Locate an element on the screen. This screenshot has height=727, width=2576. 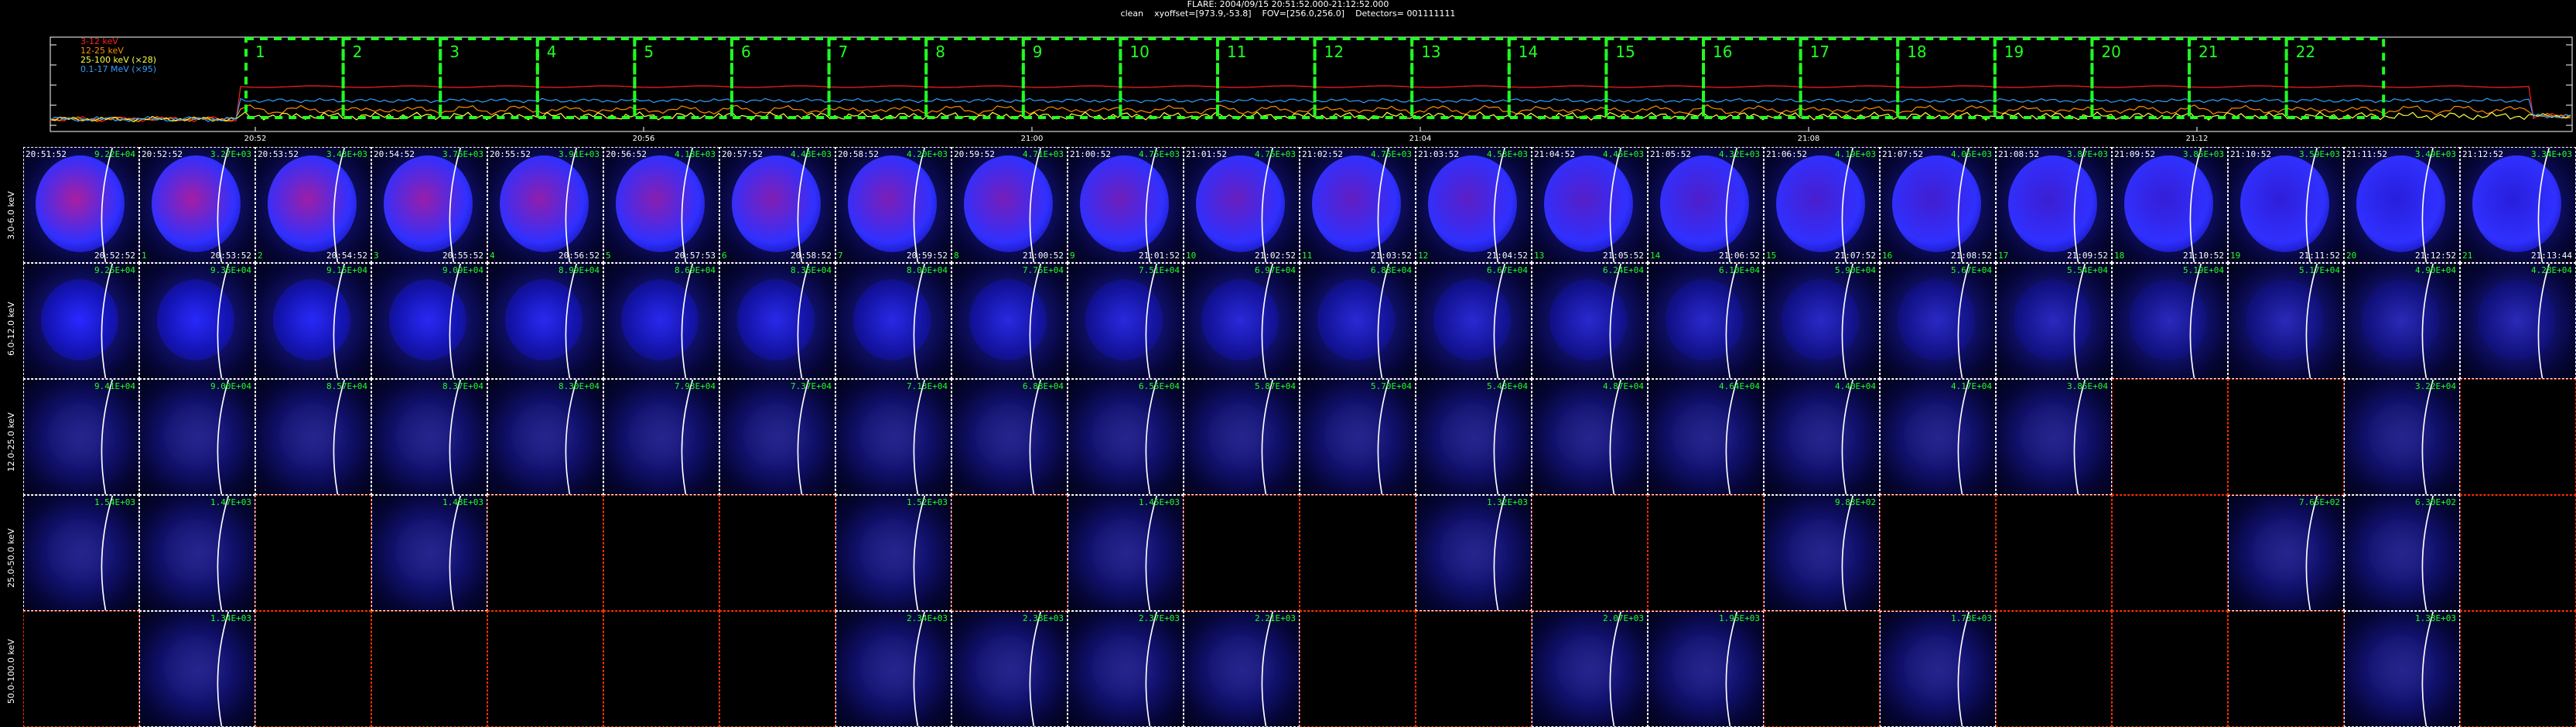
interval-index: 6 is located at coordinates (724, 256).